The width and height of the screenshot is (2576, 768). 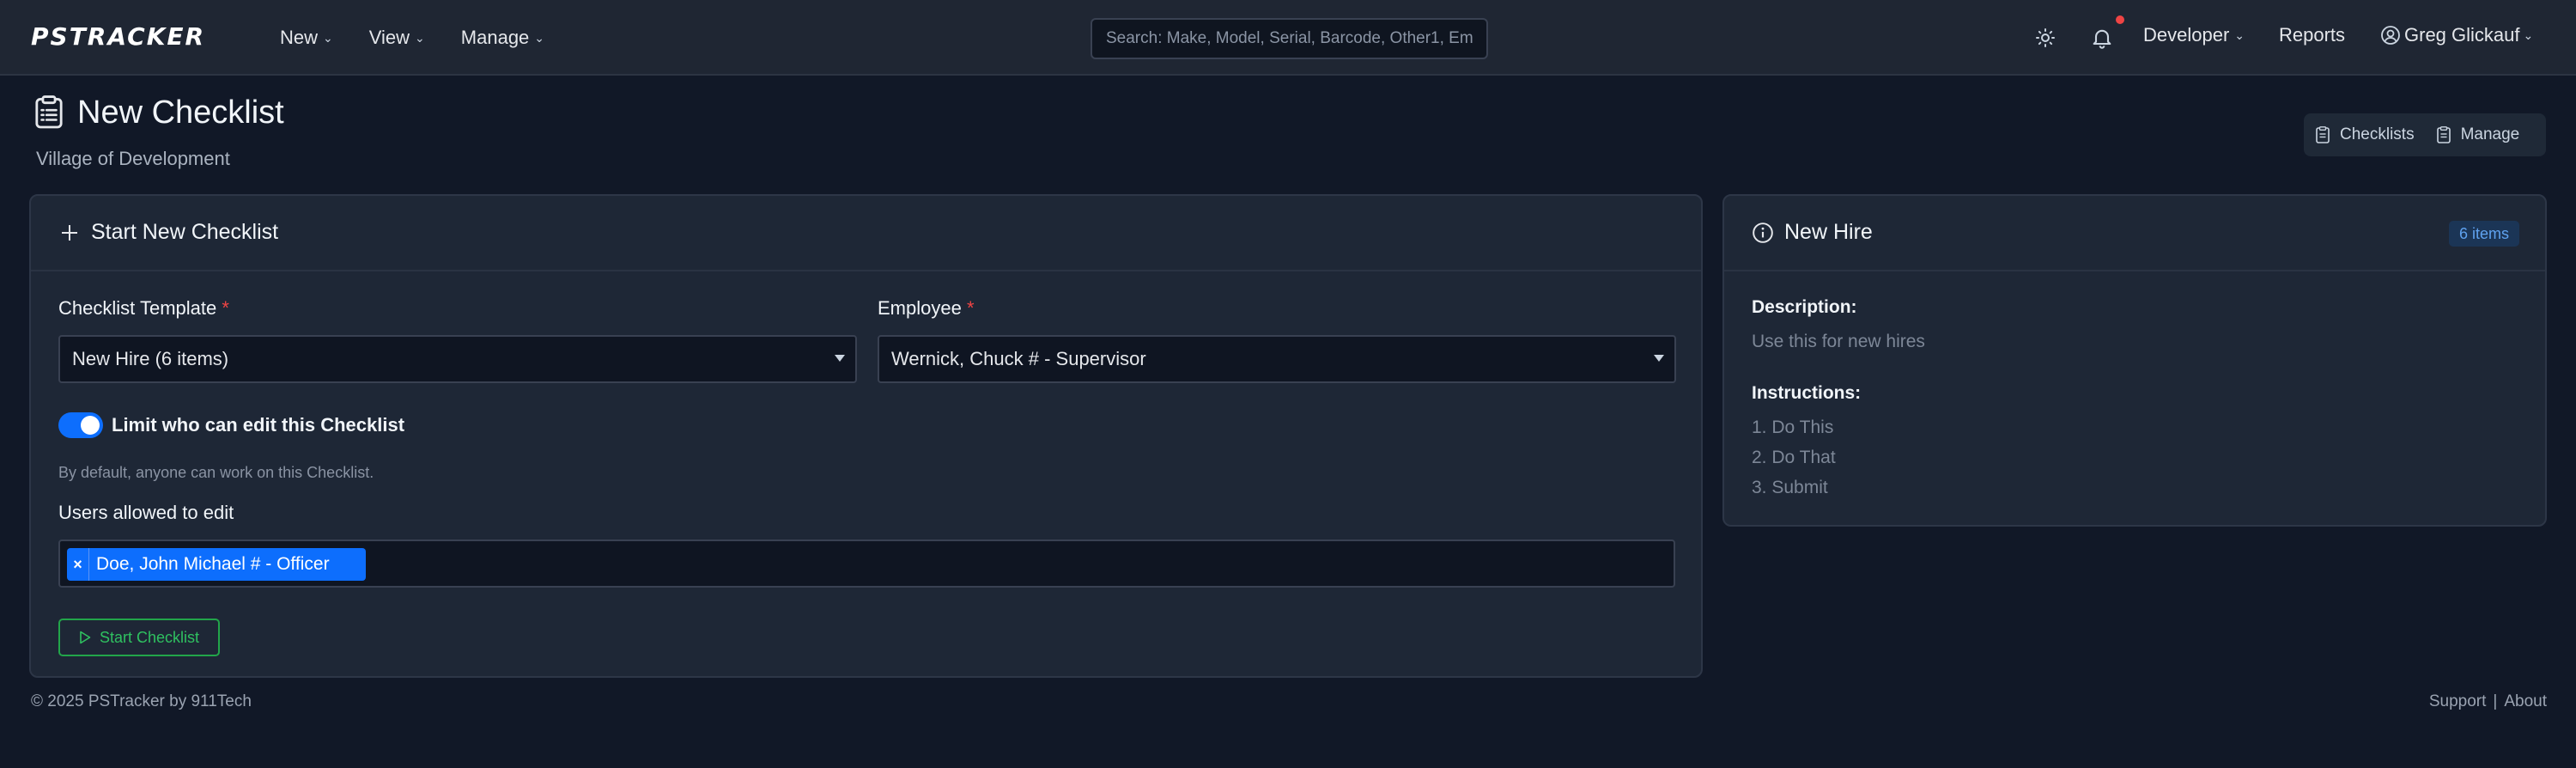 I want to click on remove-user-button: ×, so click(x=78, y=564).